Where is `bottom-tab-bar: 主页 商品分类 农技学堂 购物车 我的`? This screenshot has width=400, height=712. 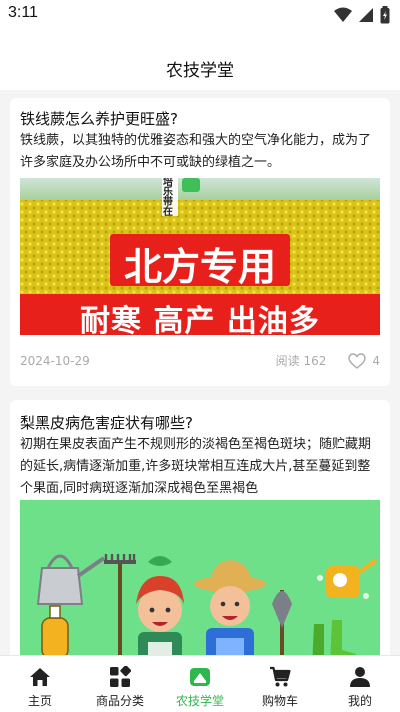 bottom-tab-bar: 主页 商品分类 农技学堂 购物车 我的 is located at coordinates (200, 683).